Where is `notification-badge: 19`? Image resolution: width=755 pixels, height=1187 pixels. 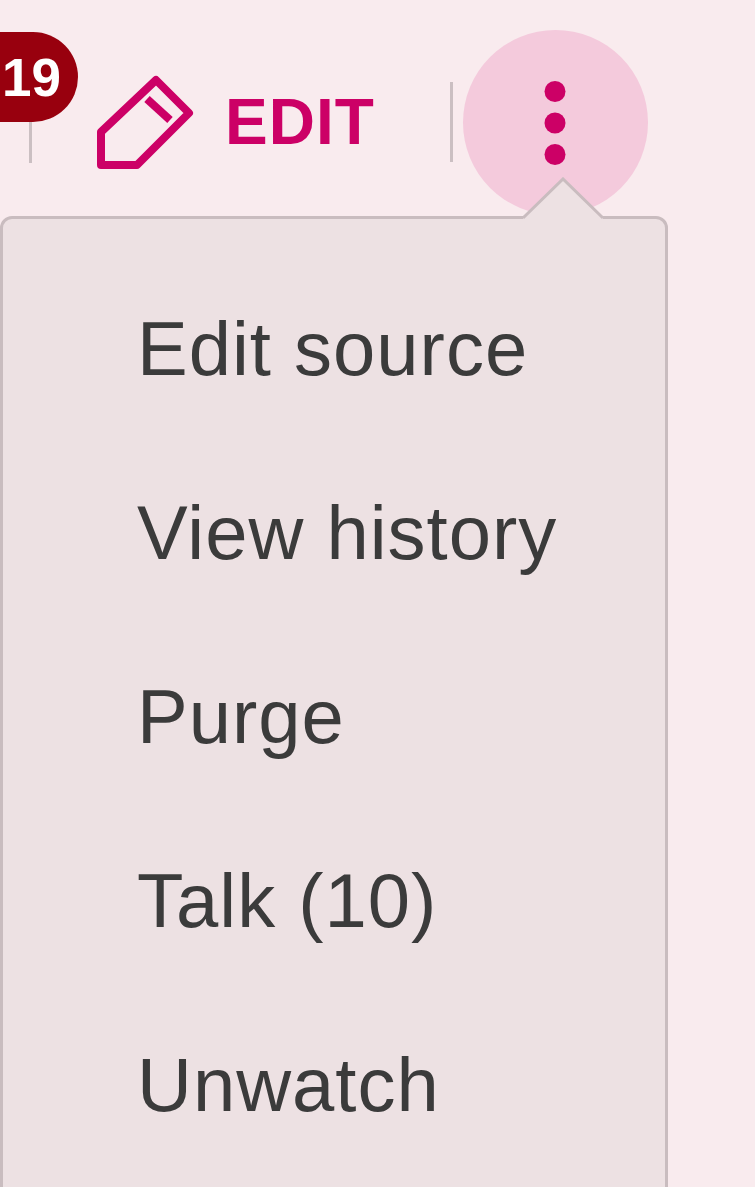 notification-badge: 19 is located at coordinates (39, 77).